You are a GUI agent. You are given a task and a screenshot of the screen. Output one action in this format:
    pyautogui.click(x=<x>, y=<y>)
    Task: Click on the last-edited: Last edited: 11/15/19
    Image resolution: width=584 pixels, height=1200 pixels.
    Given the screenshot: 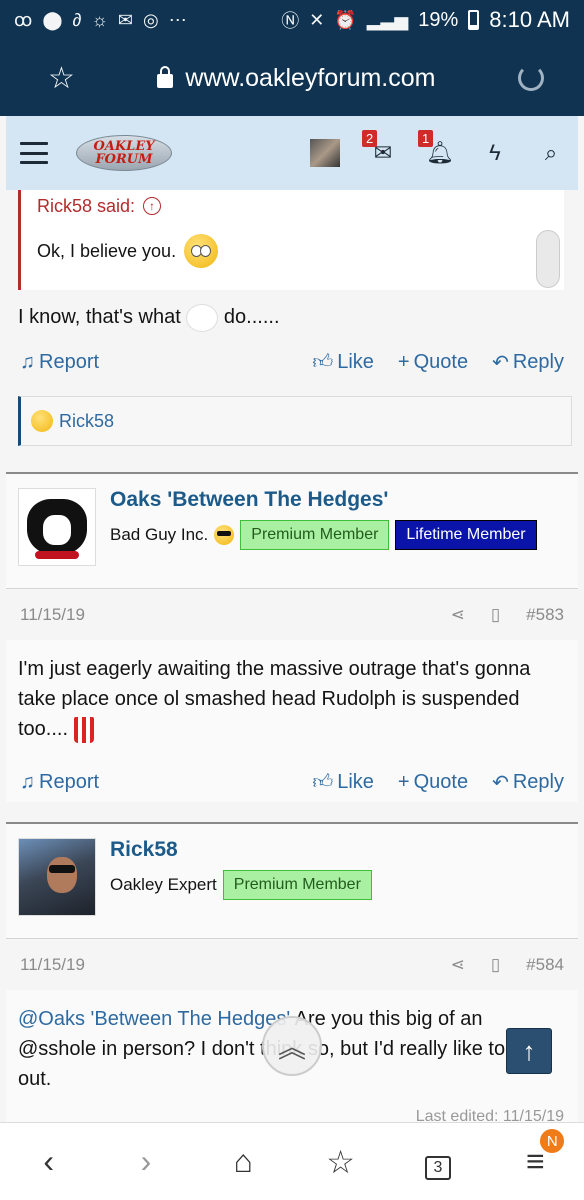 What is the action you would take?
    pyautogui.click(x=489, y=1115)
    